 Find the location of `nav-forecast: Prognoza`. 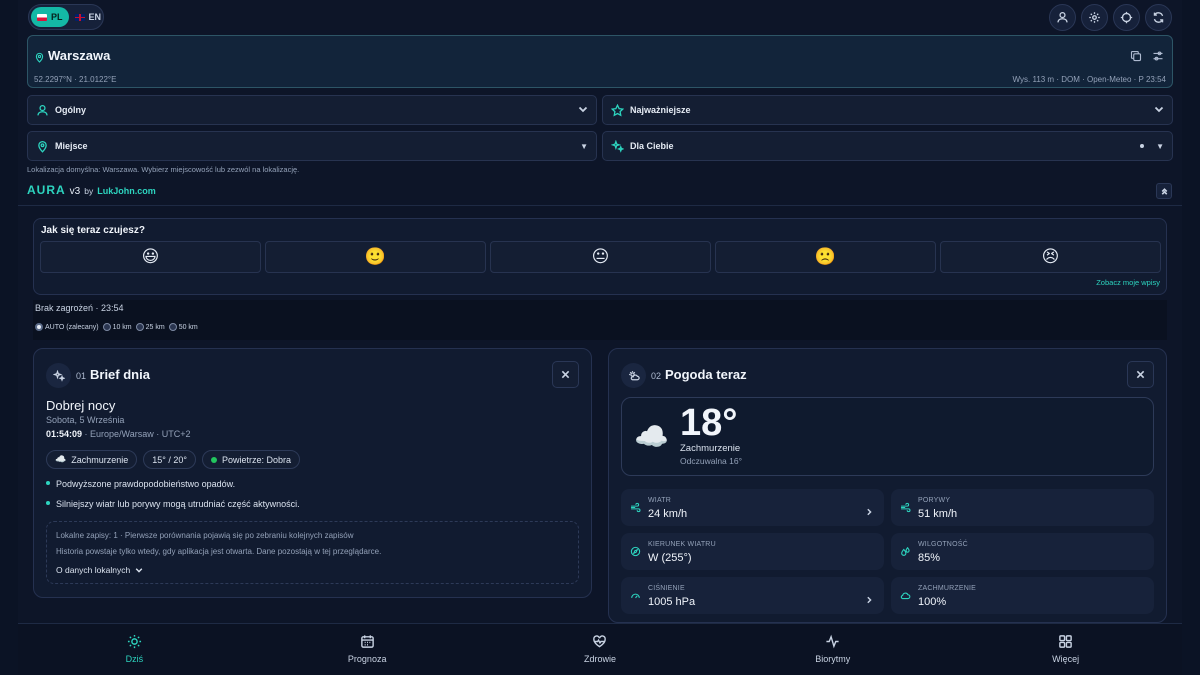

nav-forecast: Prognoza is located at coordinates (367, 649).